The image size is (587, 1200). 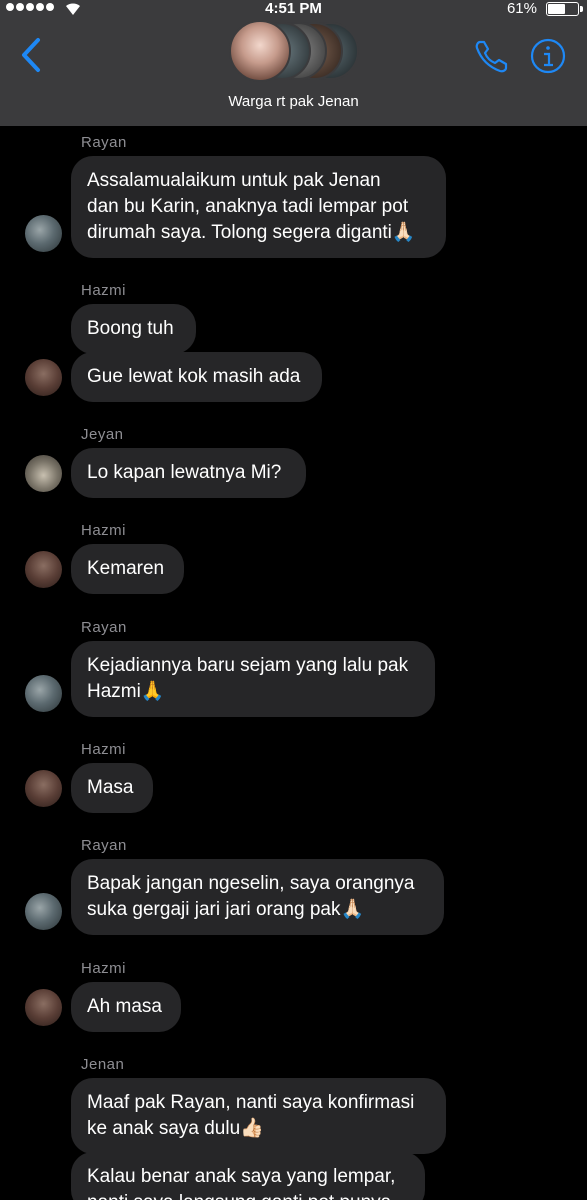 I want to click on message-bubble: Gue lewat kok masih ada, so click(x=196, y=377).